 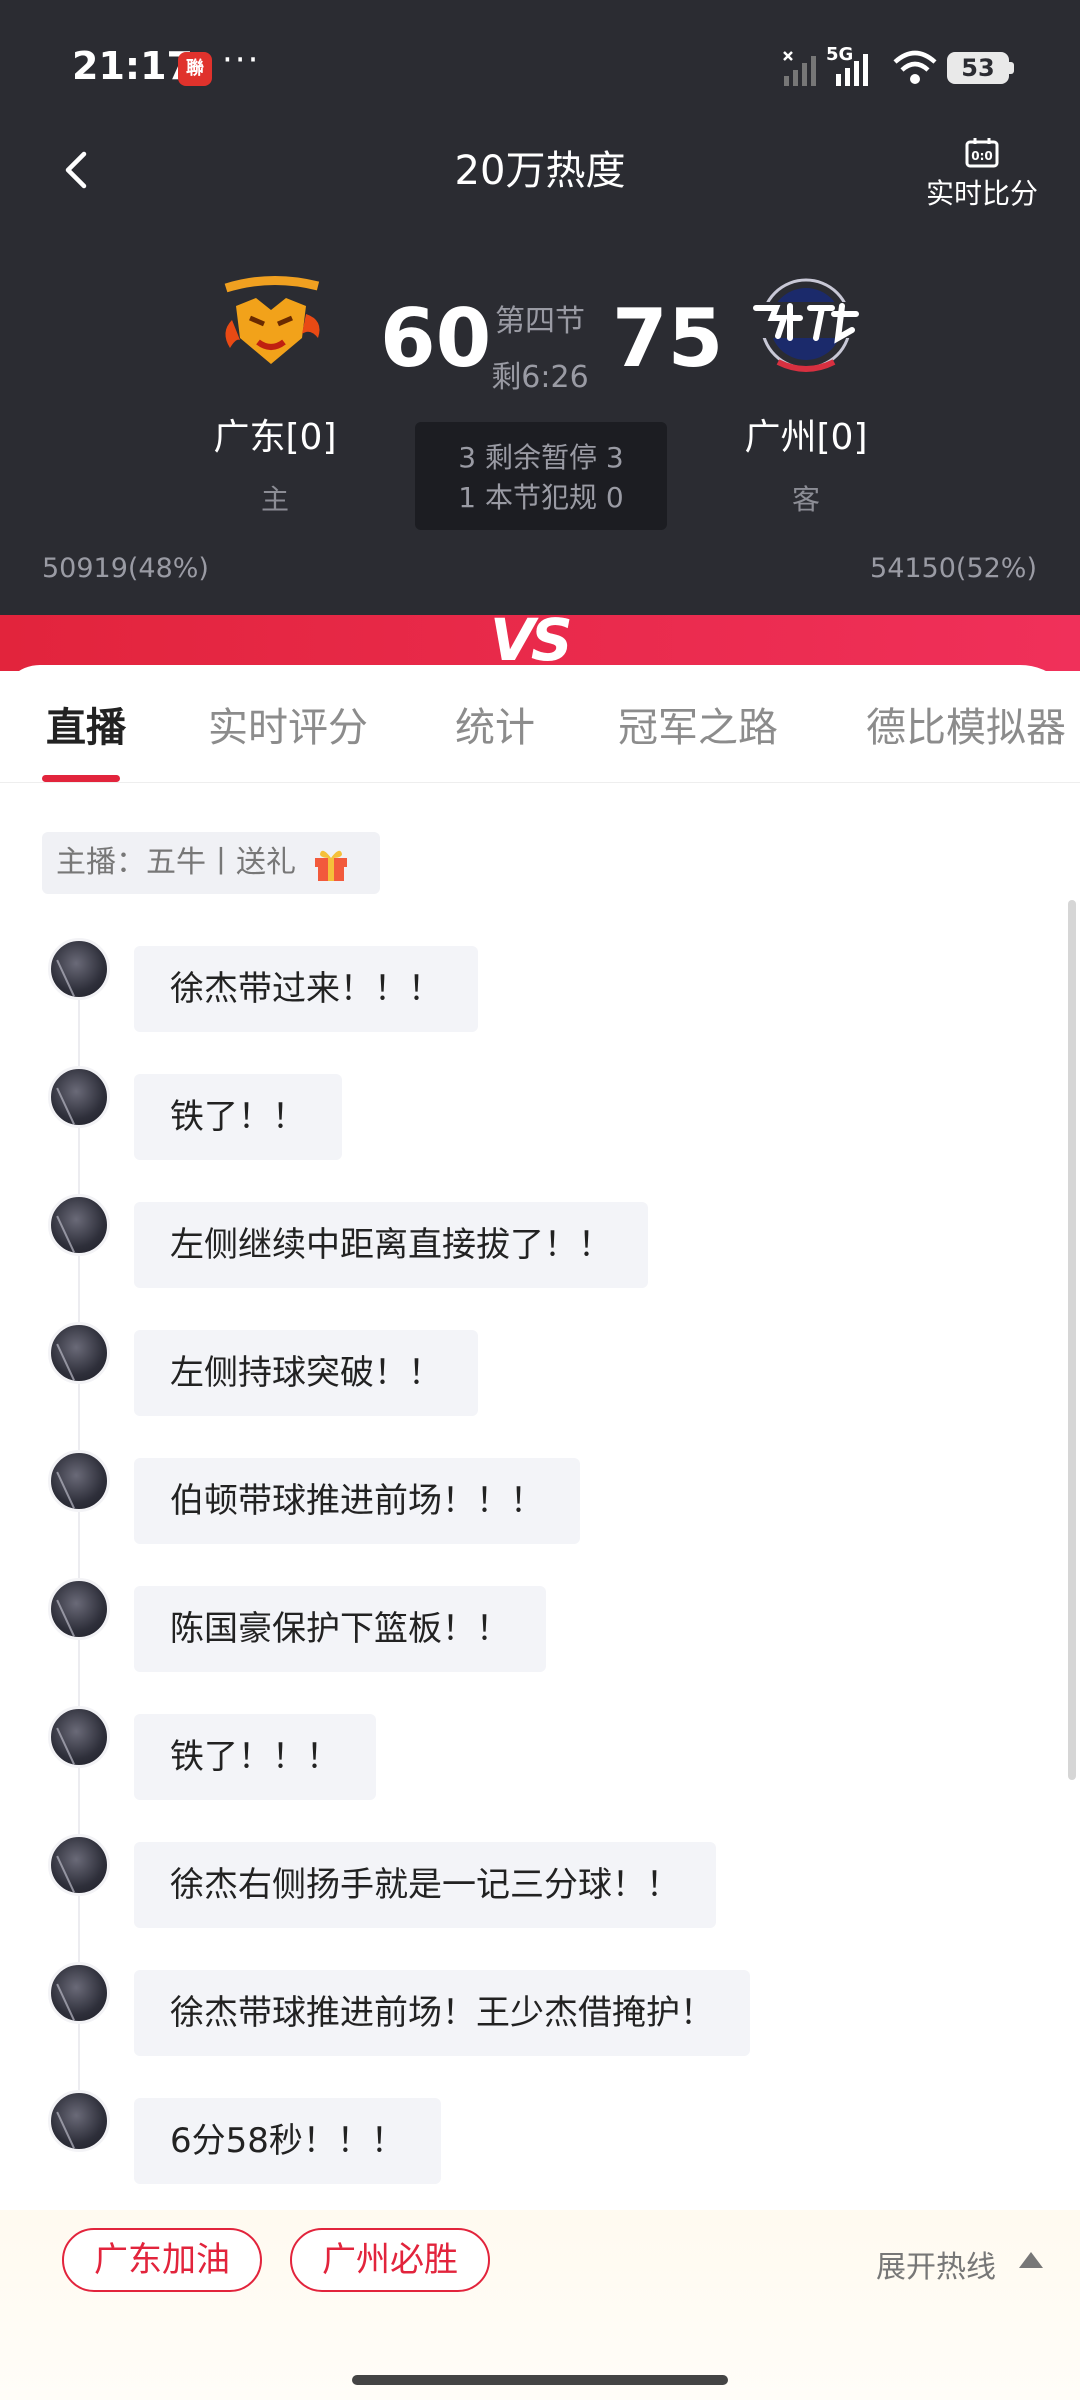 What do you see at coordinates (238, 1117) in the screenshot?
I see `message-bubble: 铁了！！` at bounding box center [238, 1117].